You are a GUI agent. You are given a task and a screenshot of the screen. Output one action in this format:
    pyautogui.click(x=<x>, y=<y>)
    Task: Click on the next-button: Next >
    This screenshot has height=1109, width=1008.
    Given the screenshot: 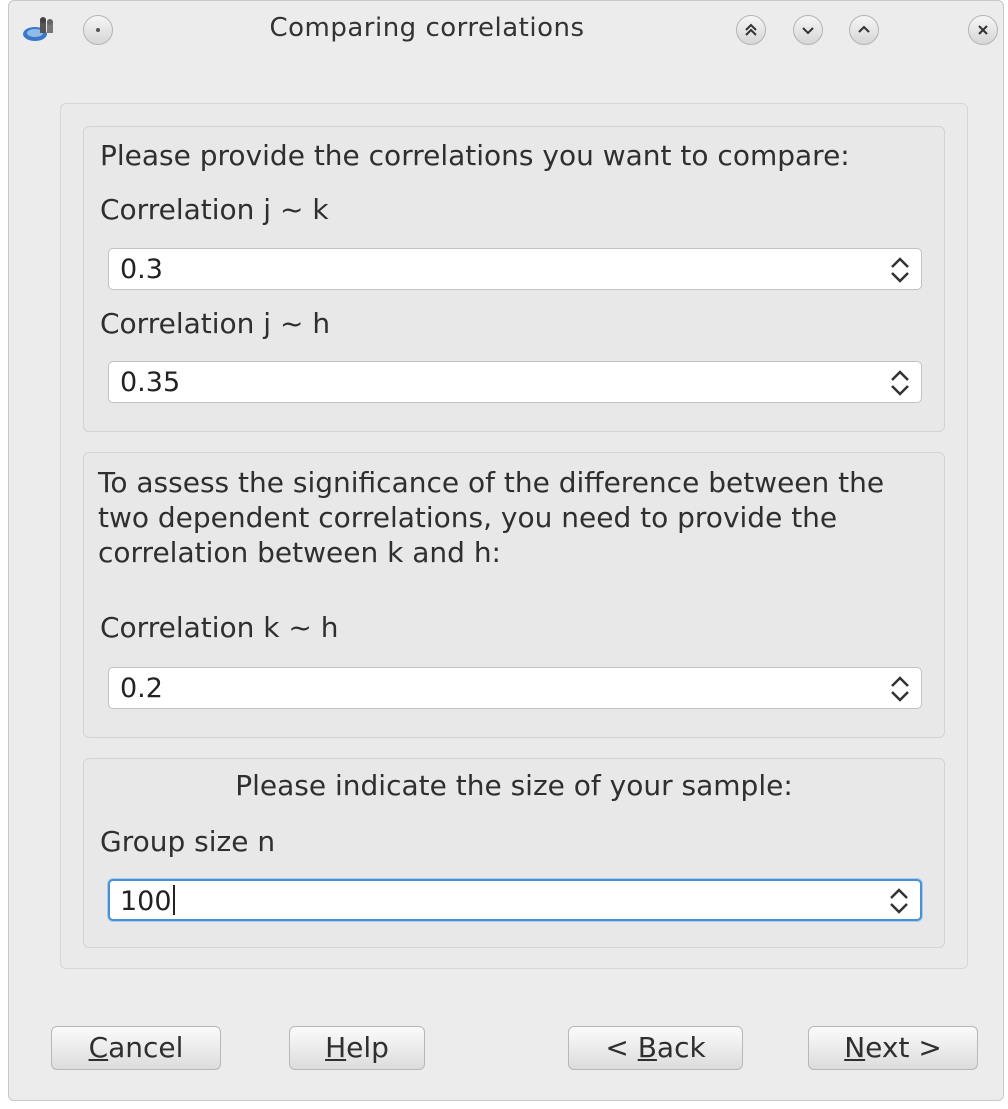 What is the action you would take?
    pyautogui.click(x=893, y=1048)
    